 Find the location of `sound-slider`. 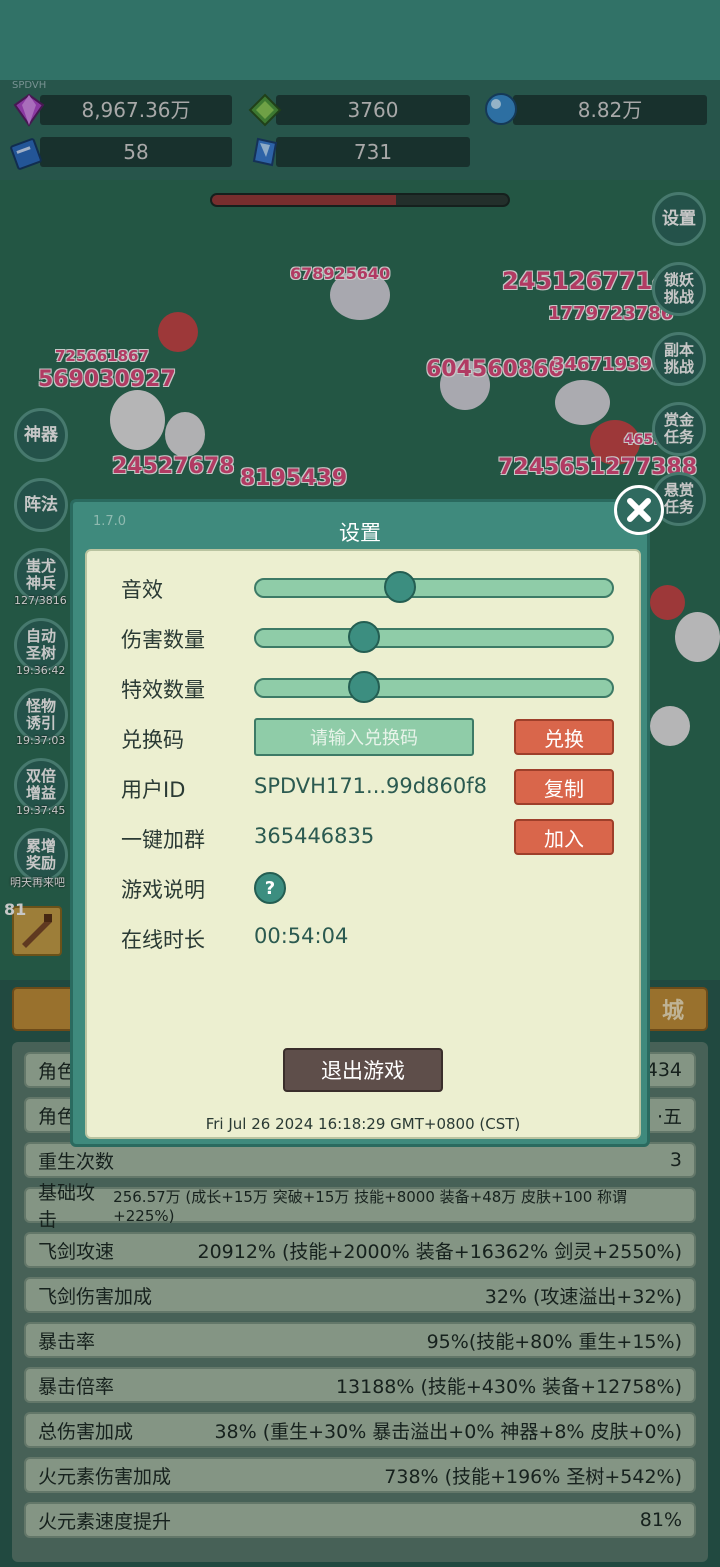

sound-slider is located at coordinates (434, 587).